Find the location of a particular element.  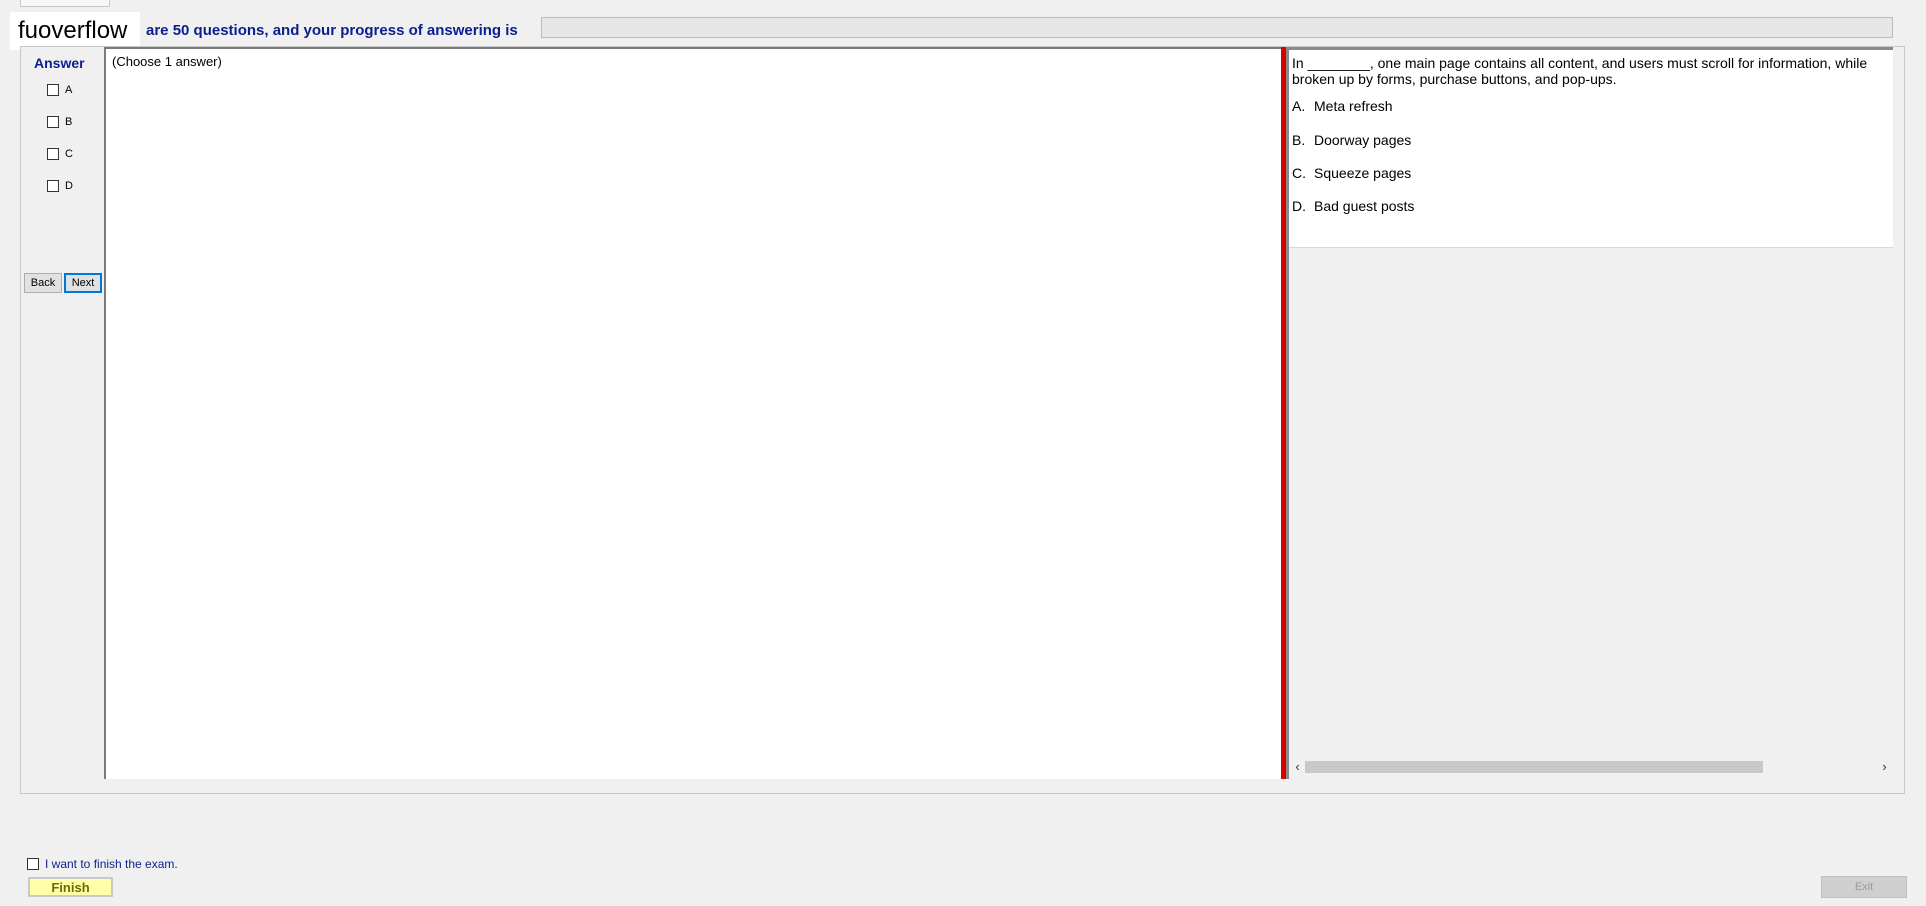

question-choice-b: B. Doorway pages is located at coordinates (1351, 140).